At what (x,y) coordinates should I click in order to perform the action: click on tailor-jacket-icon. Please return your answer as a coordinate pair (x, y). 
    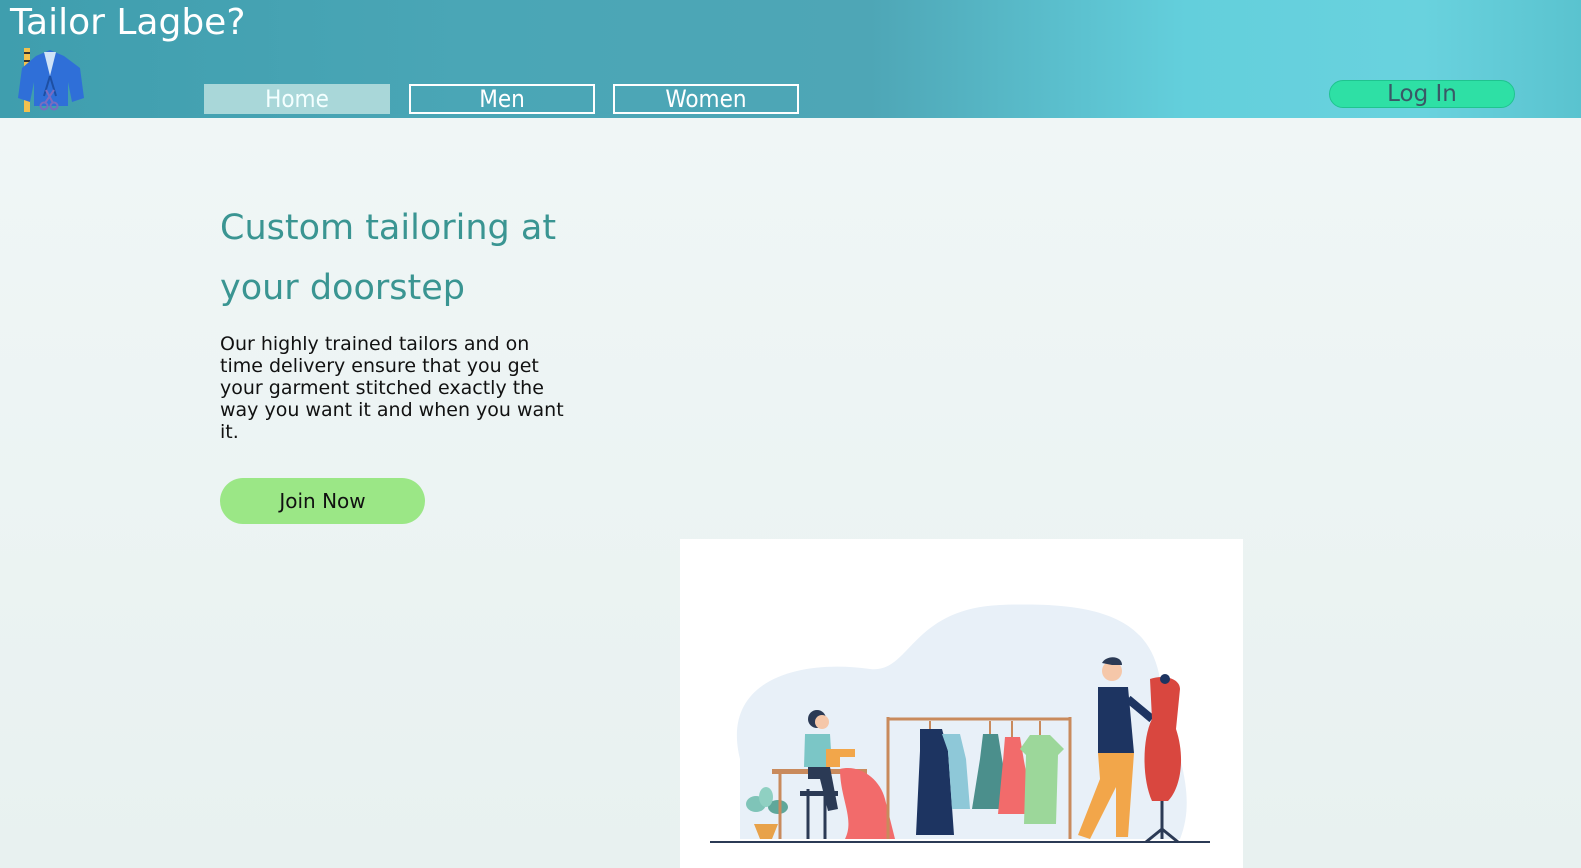
    Looking at the image, I should click on (50, 80).